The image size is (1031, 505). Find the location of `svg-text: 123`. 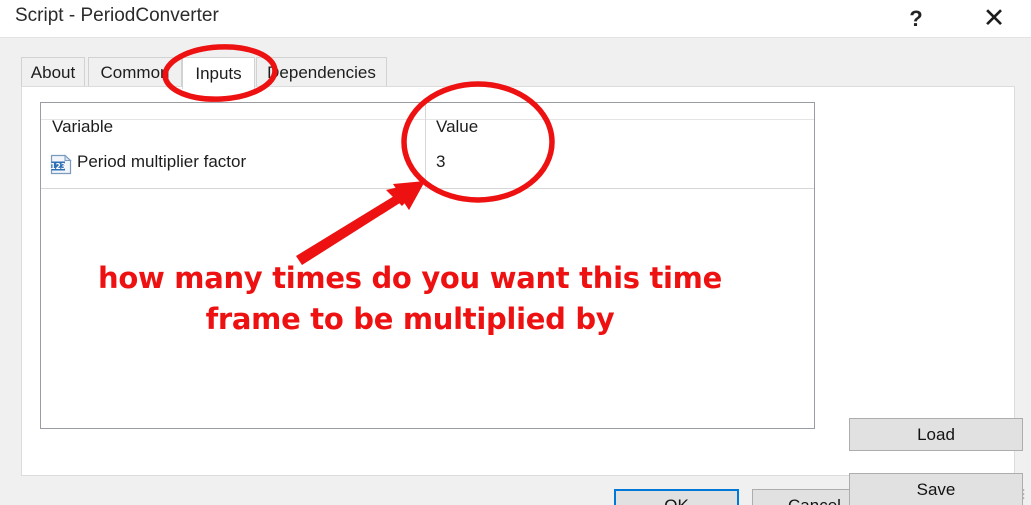

svg-text: 123 is located at coordinates (58, 166).